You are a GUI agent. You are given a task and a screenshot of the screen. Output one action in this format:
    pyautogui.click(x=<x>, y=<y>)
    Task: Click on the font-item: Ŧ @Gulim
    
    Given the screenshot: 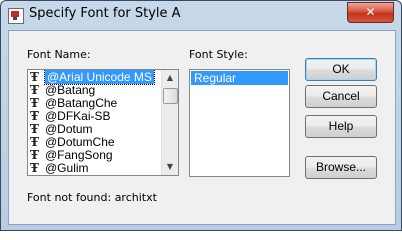 What is the action you would take?
    pyautogui.click(x=59, y=168)
    